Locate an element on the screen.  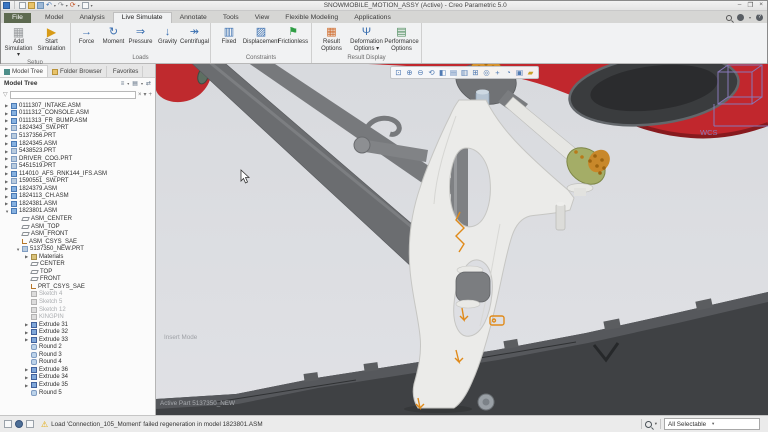
sim-display-icon: ▰ is located at coordinates (530, 72).